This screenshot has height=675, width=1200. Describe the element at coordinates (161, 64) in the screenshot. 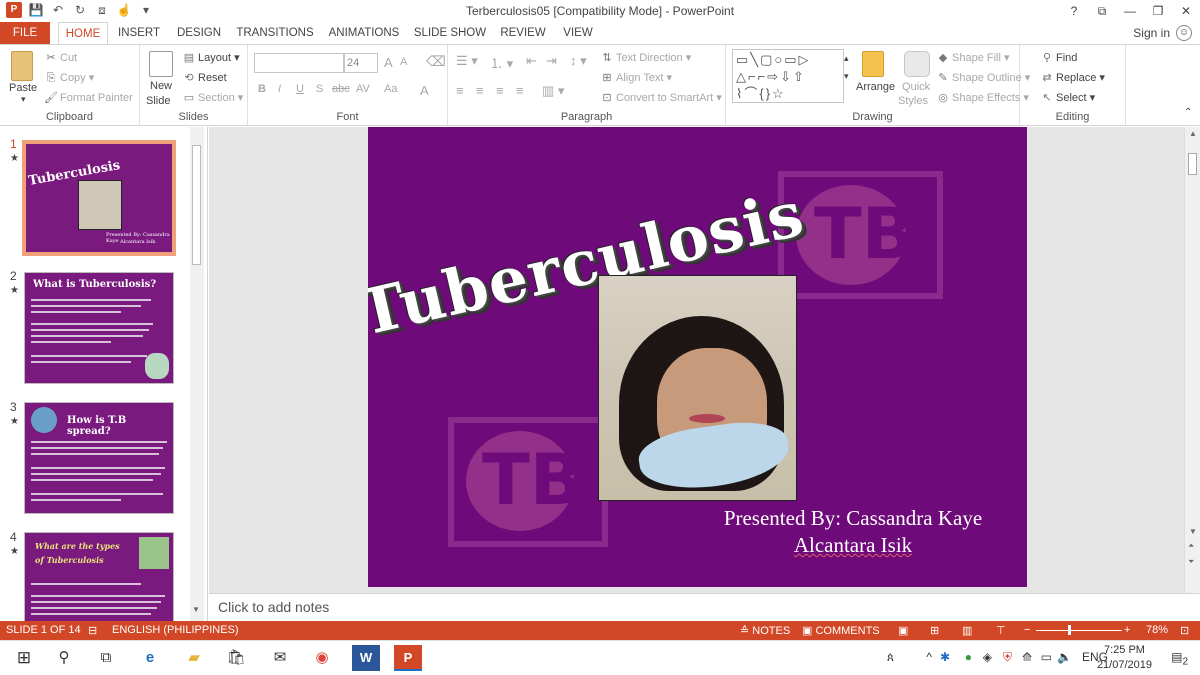

I see `new-slide-icon` at that location.